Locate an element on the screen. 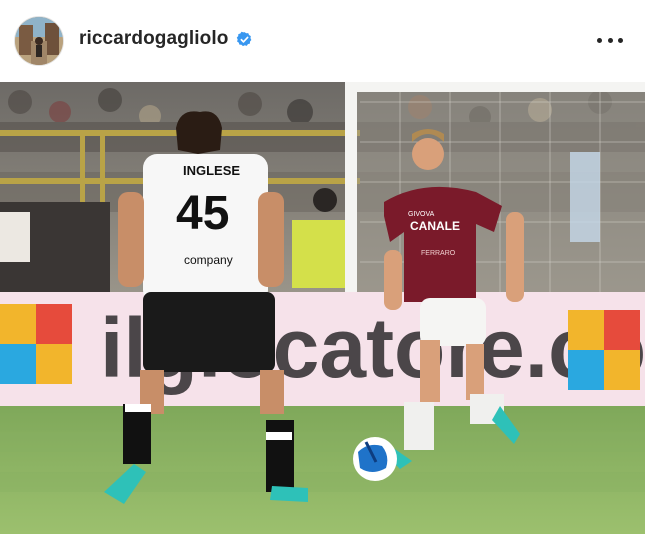 This screenshot has height=540, width=645. football-ball is located at coordinates (375, 459).